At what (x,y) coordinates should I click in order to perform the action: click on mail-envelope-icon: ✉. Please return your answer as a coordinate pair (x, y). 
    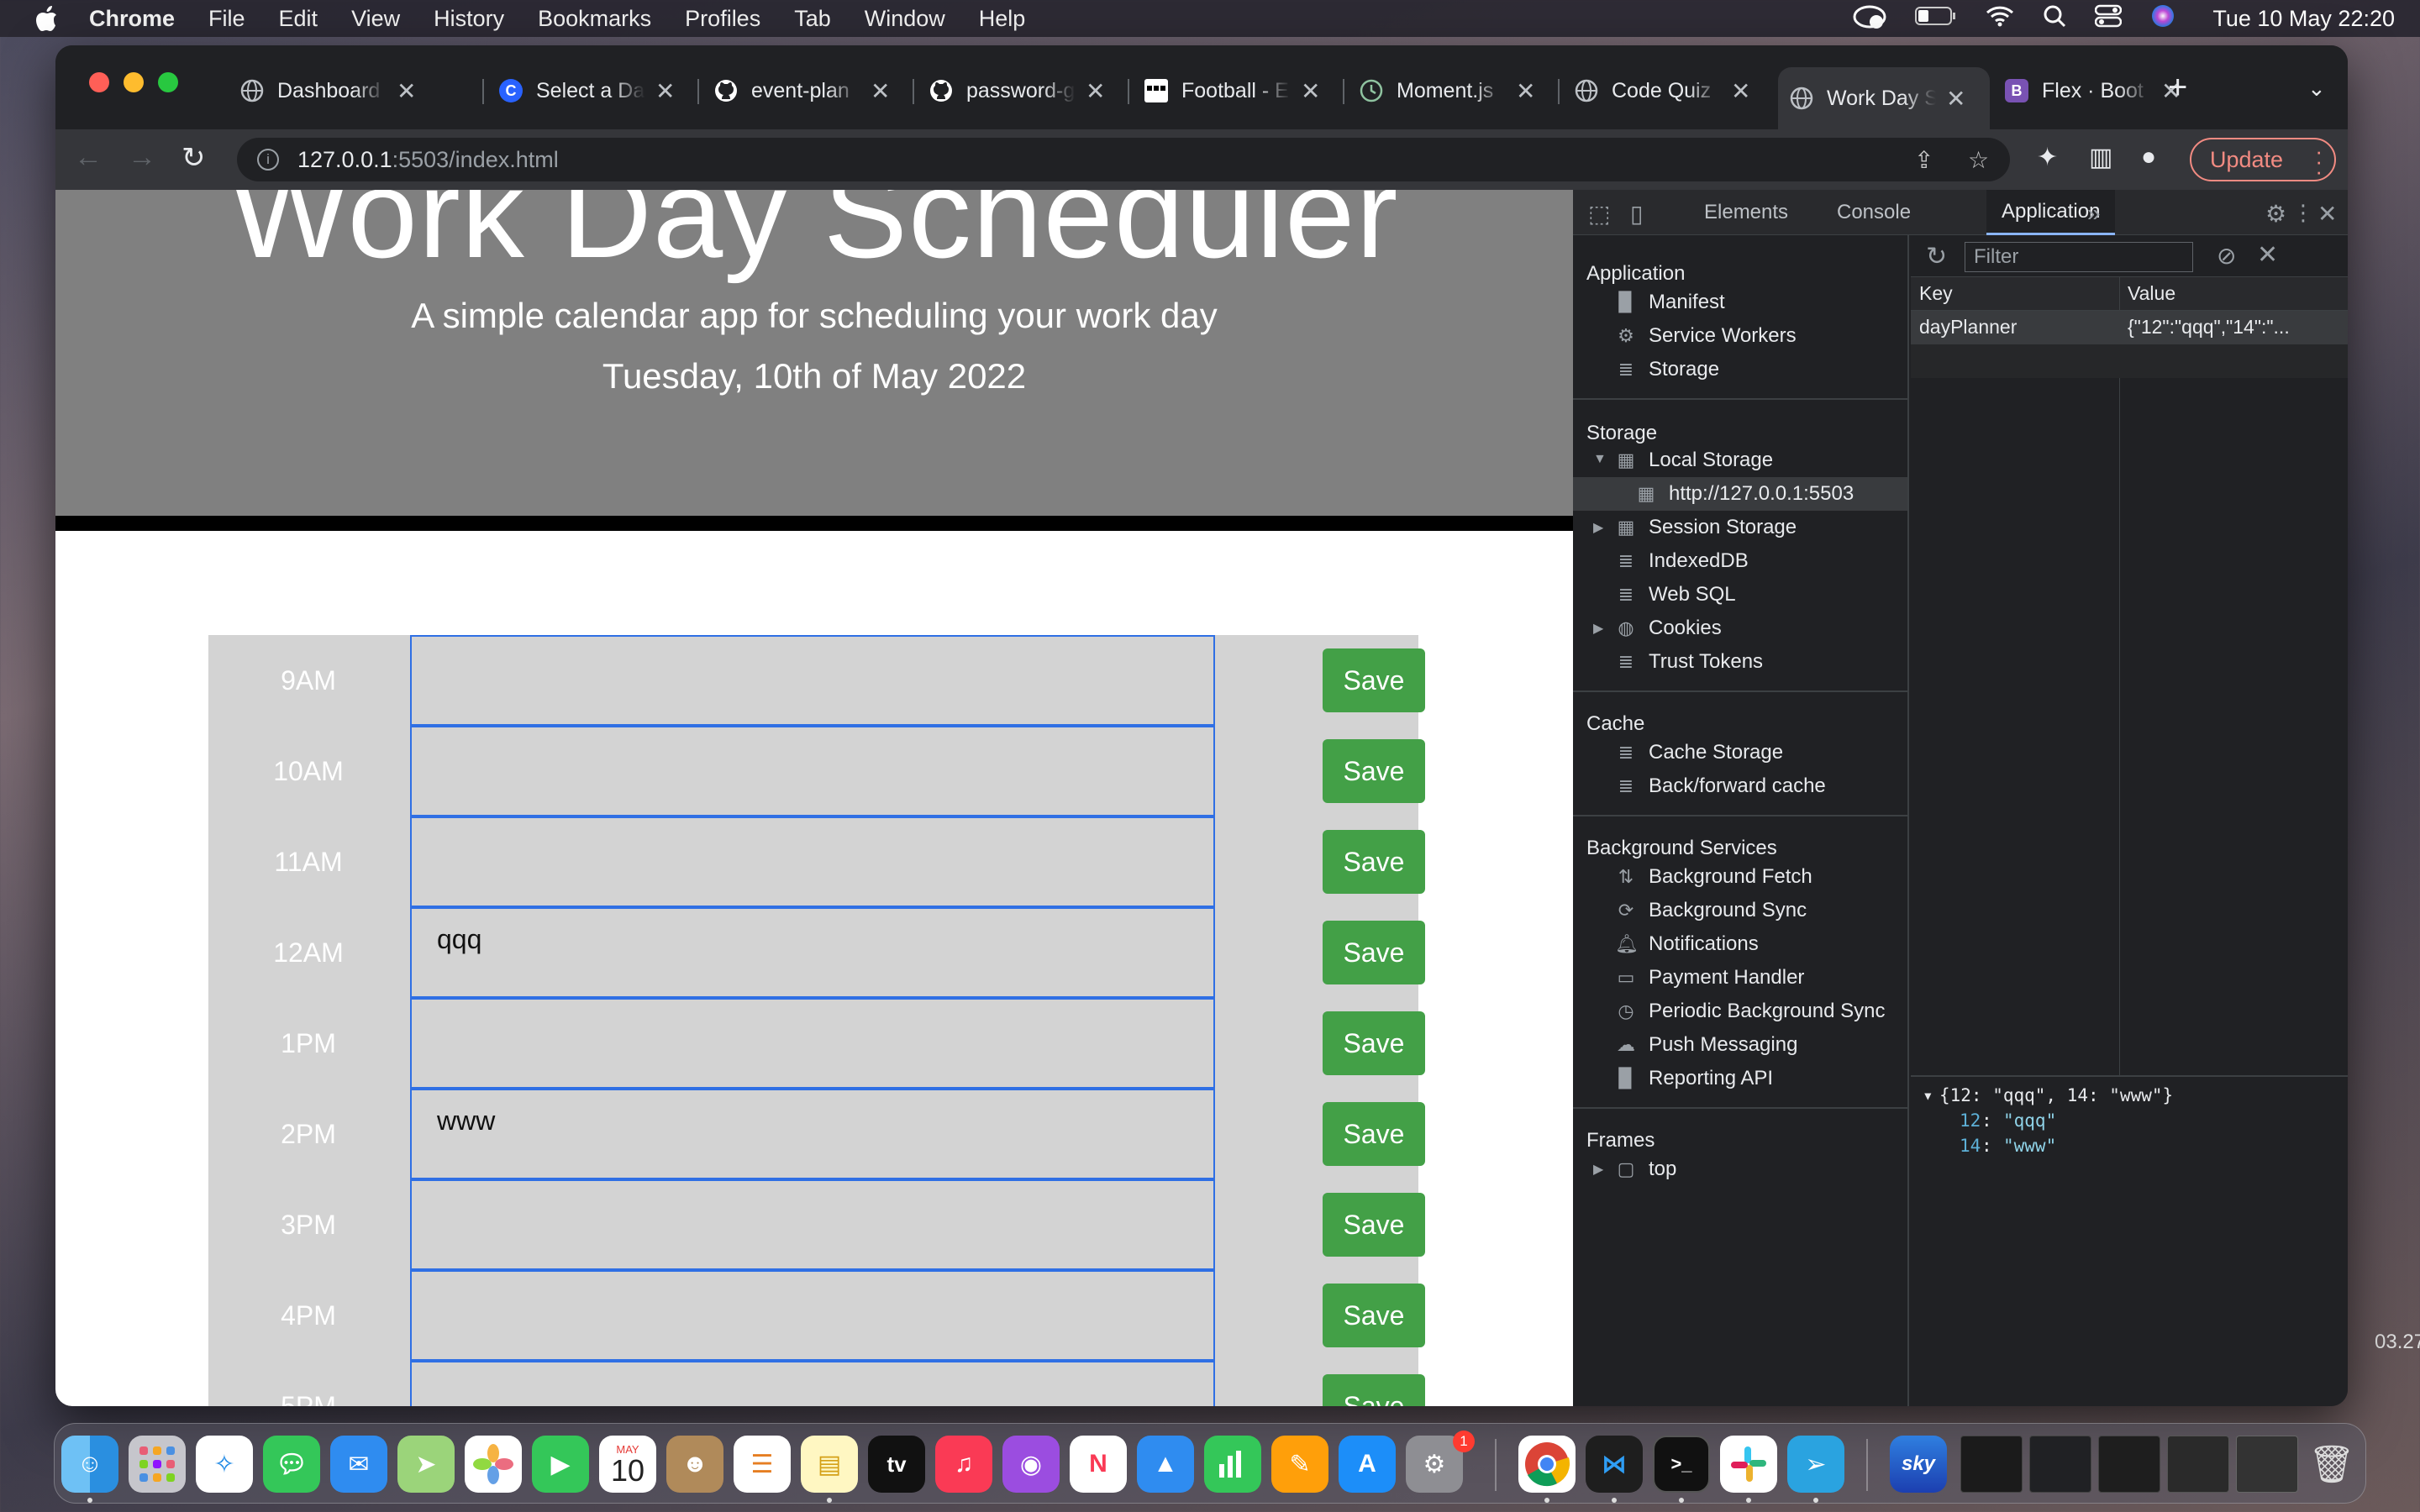
    Looking at the image, I should click on (359, 1464).